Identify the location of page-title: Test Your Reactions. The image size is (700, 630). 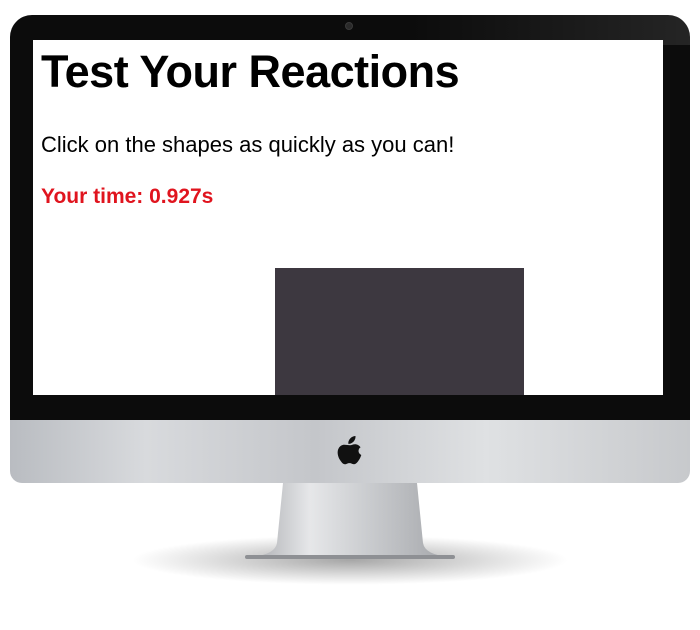
(250, 71).